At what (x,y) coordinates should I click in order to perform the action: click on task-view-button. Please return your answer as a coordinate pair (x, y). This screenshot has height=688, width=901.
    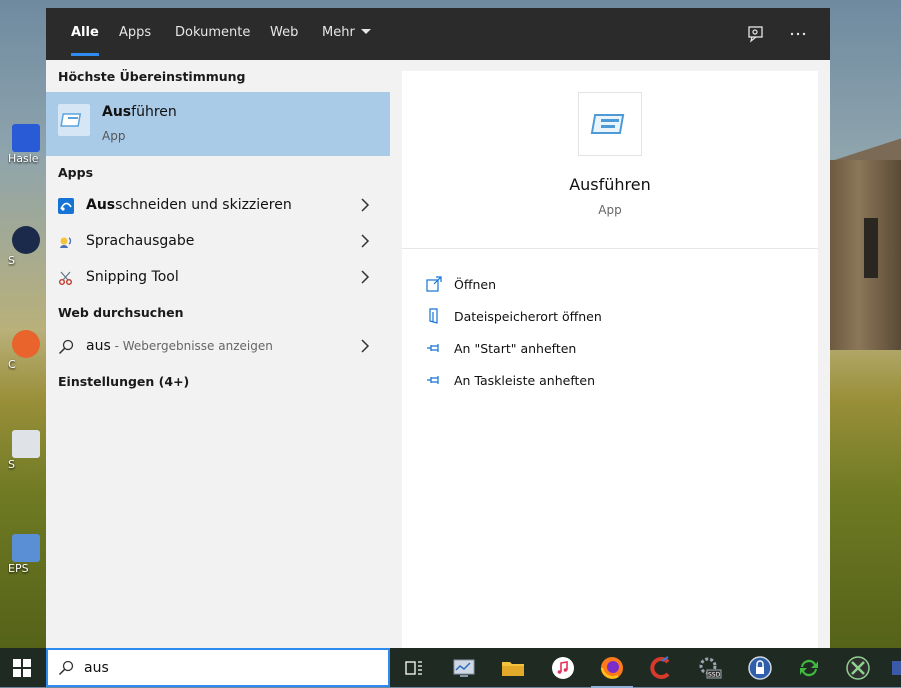
    Looking at the image, I should click on (414, 668).